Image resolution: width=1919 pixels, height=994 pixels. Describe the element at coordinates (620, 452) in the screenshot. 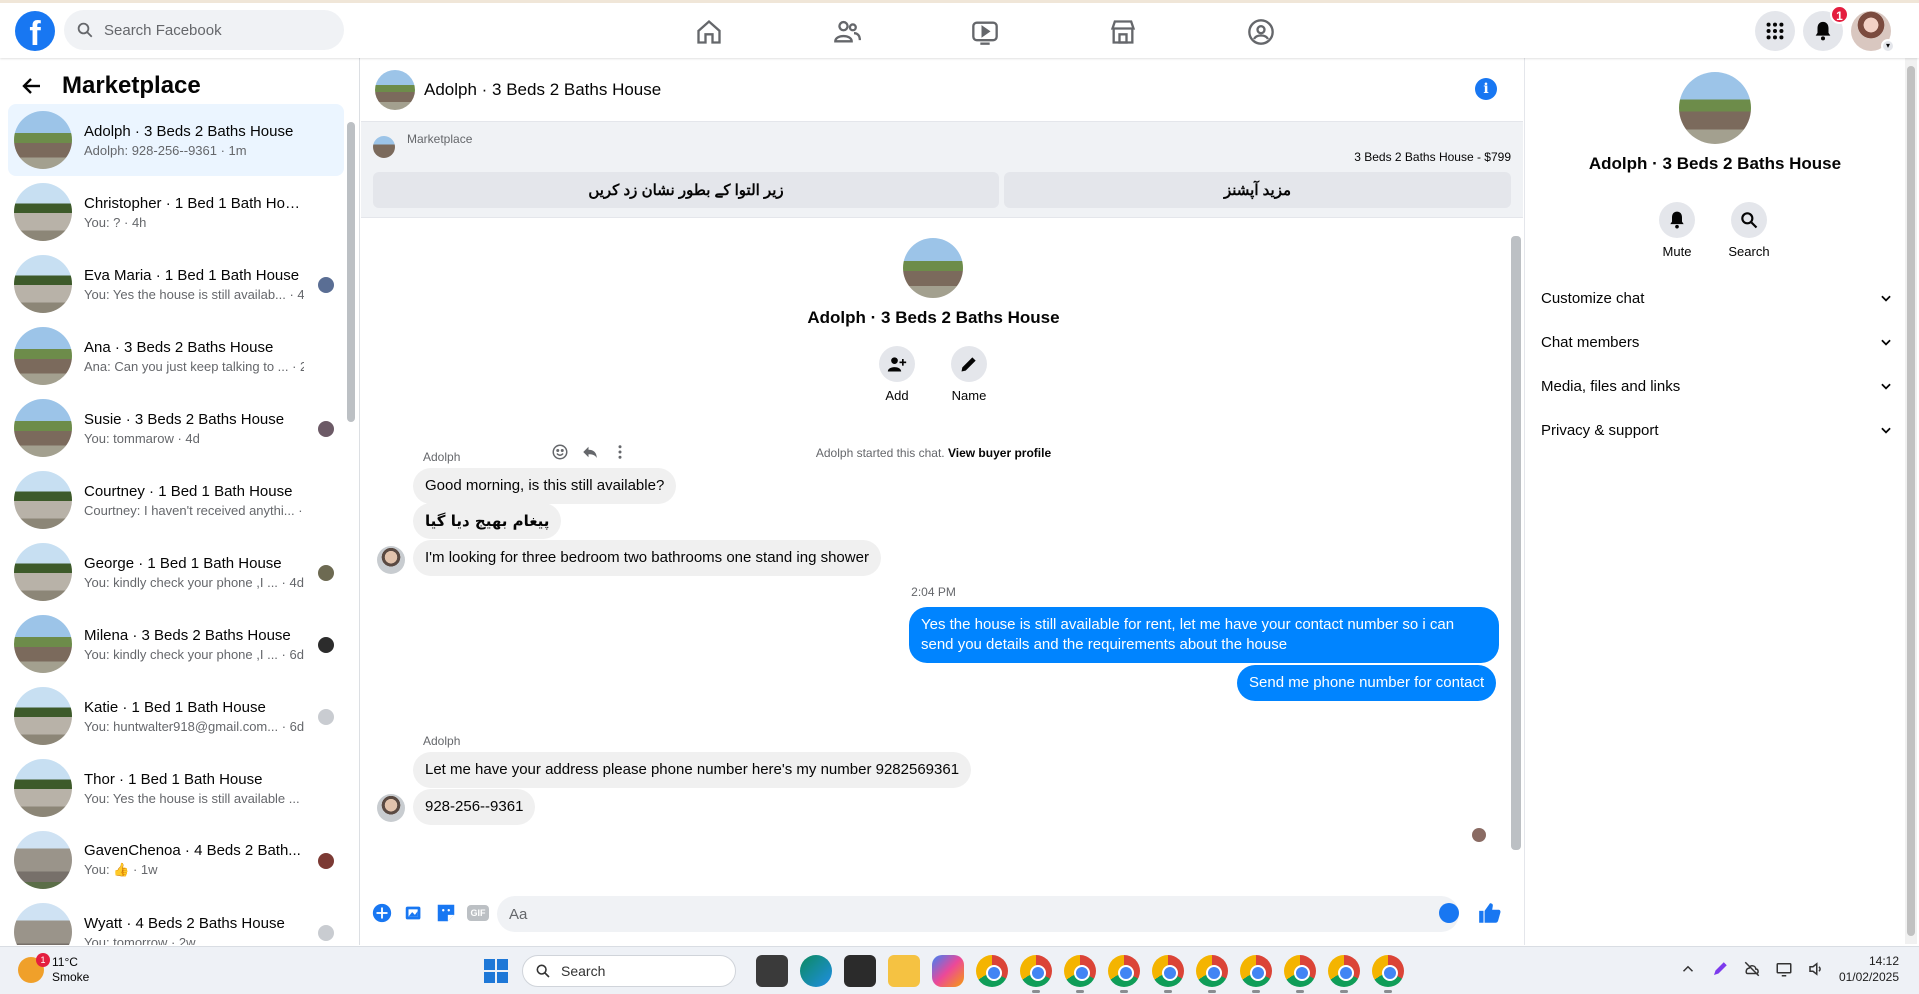

I see `more-dots-icon` at that location.